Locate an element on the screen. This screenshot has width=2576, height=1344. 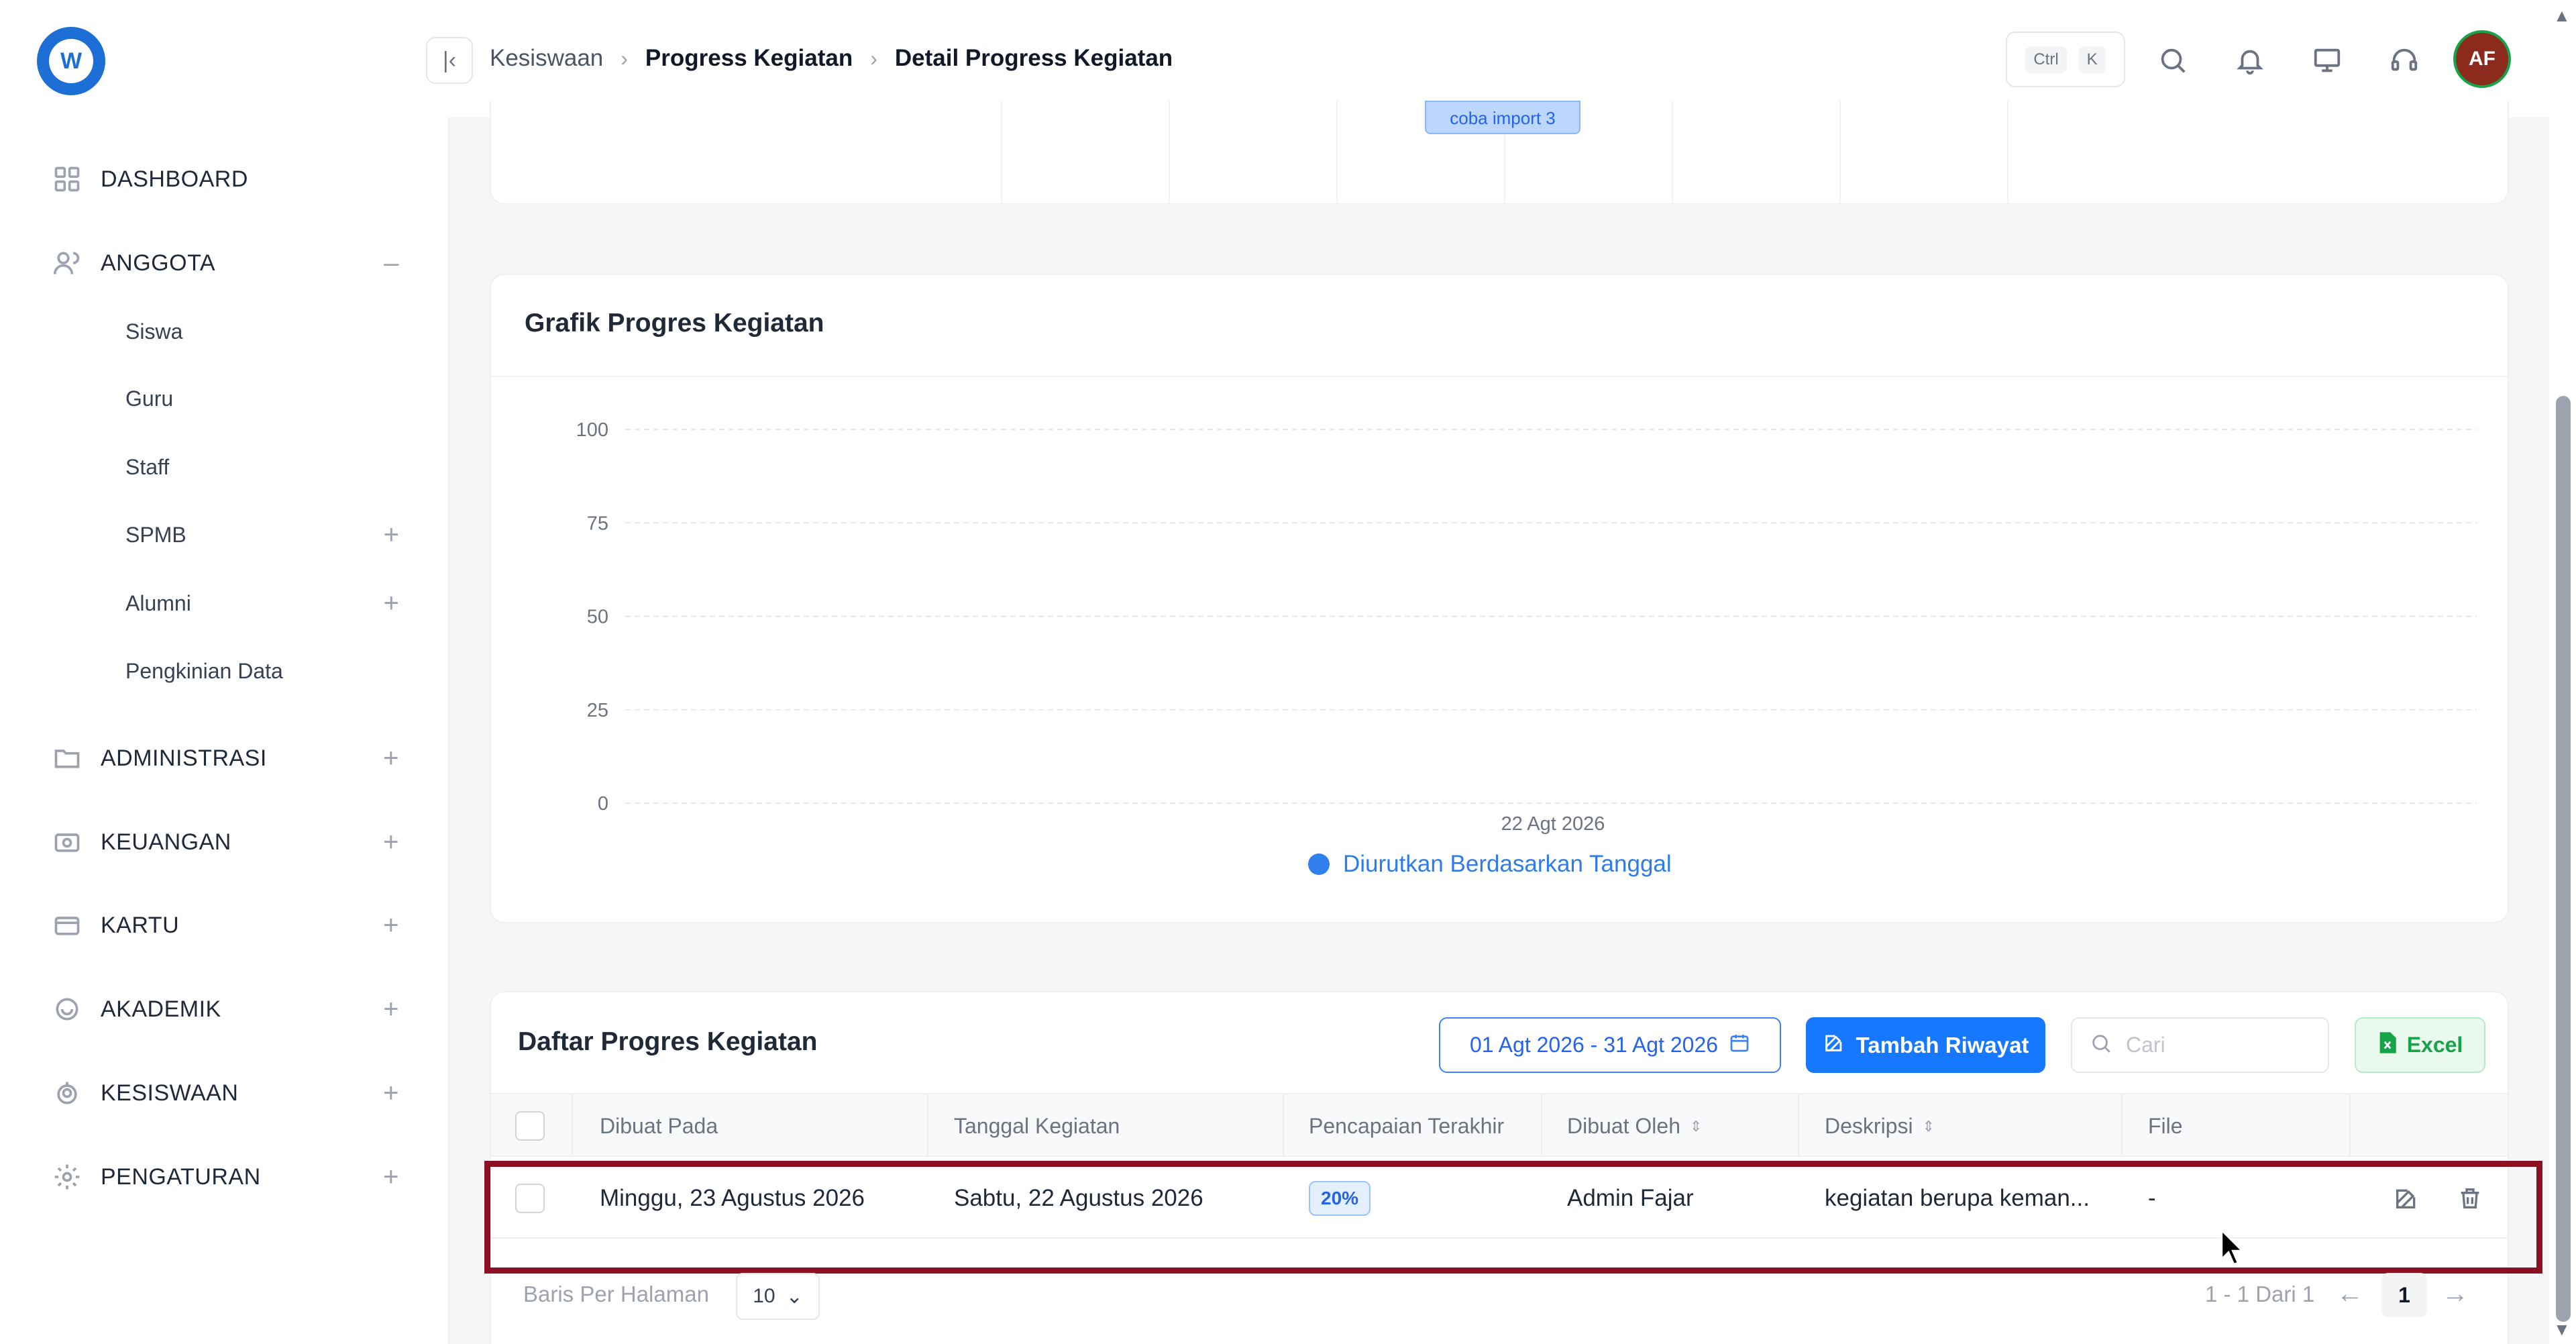
sidebar-item-akademik: AKADEMIK + is located at coordinates (224, 1009).